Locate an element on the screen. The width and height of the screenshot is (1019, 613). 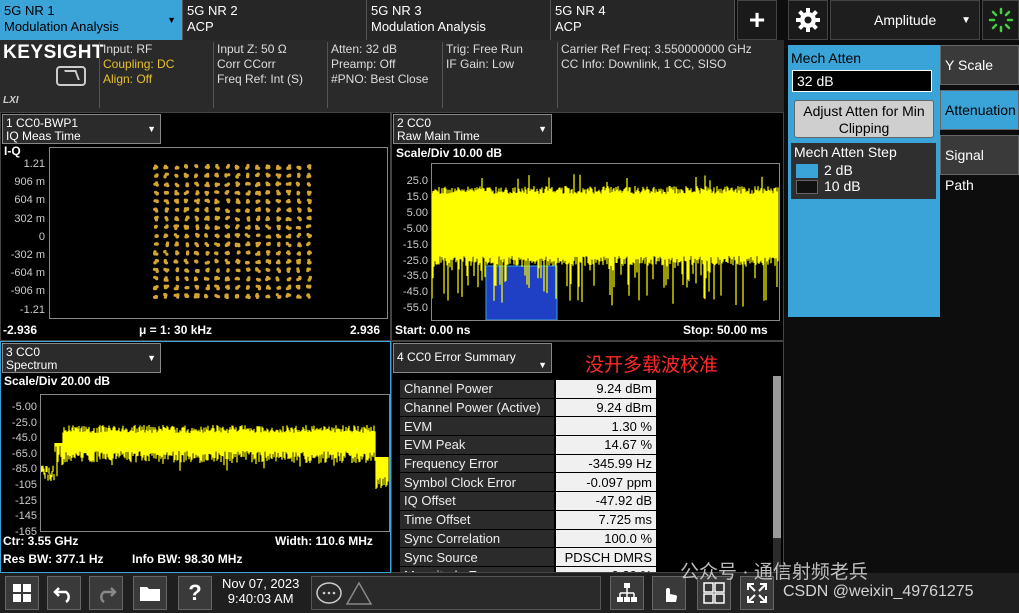
redo-button is located at coordinates (106, 593).